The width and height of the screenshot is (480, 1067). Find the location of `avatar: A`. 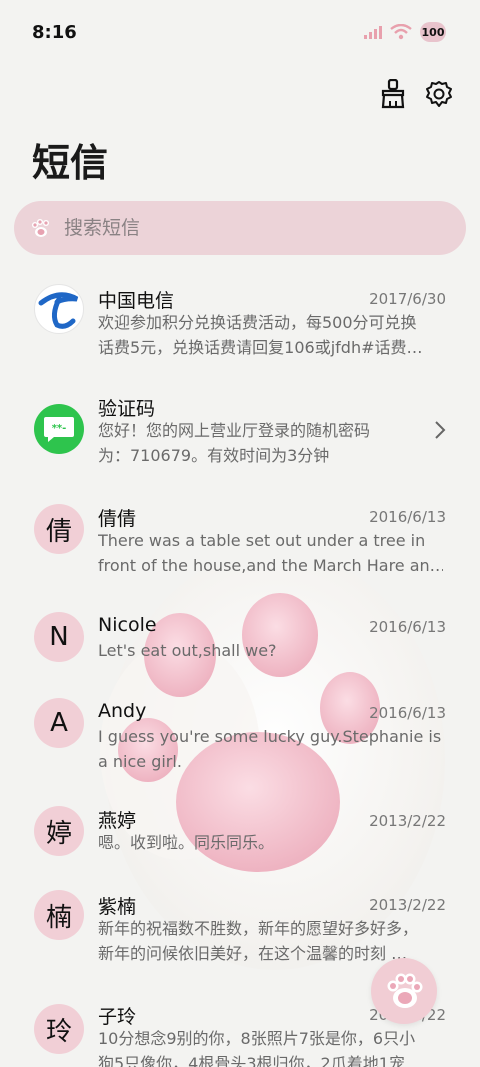

avatar: A is located at coordinates (59, 723).